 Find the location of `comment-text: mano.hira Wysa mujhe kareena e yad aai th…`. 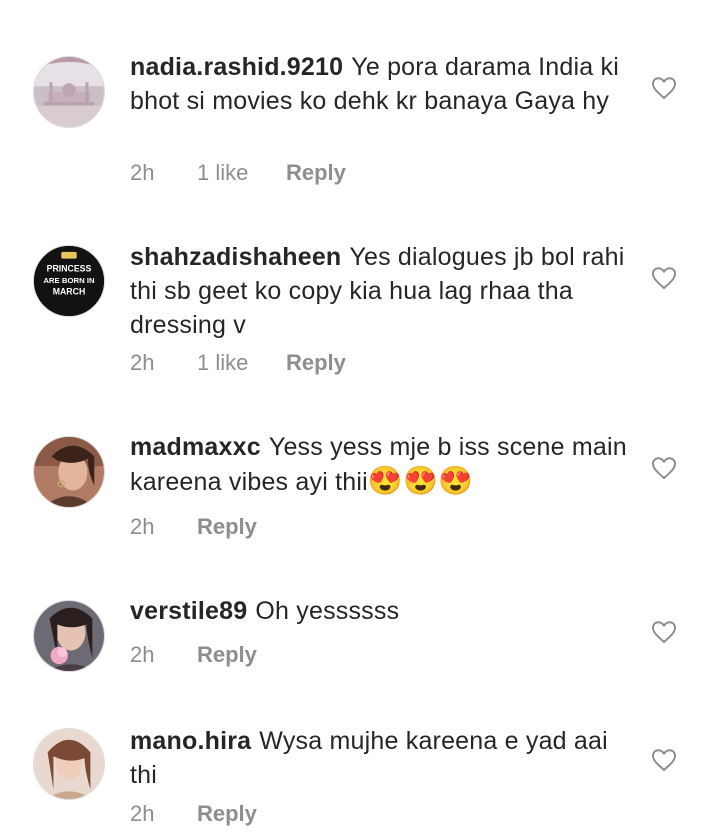

comment-text: mano.hira Wysa mujhe kareena e yad aai th… is located at coordinates (380, 758).